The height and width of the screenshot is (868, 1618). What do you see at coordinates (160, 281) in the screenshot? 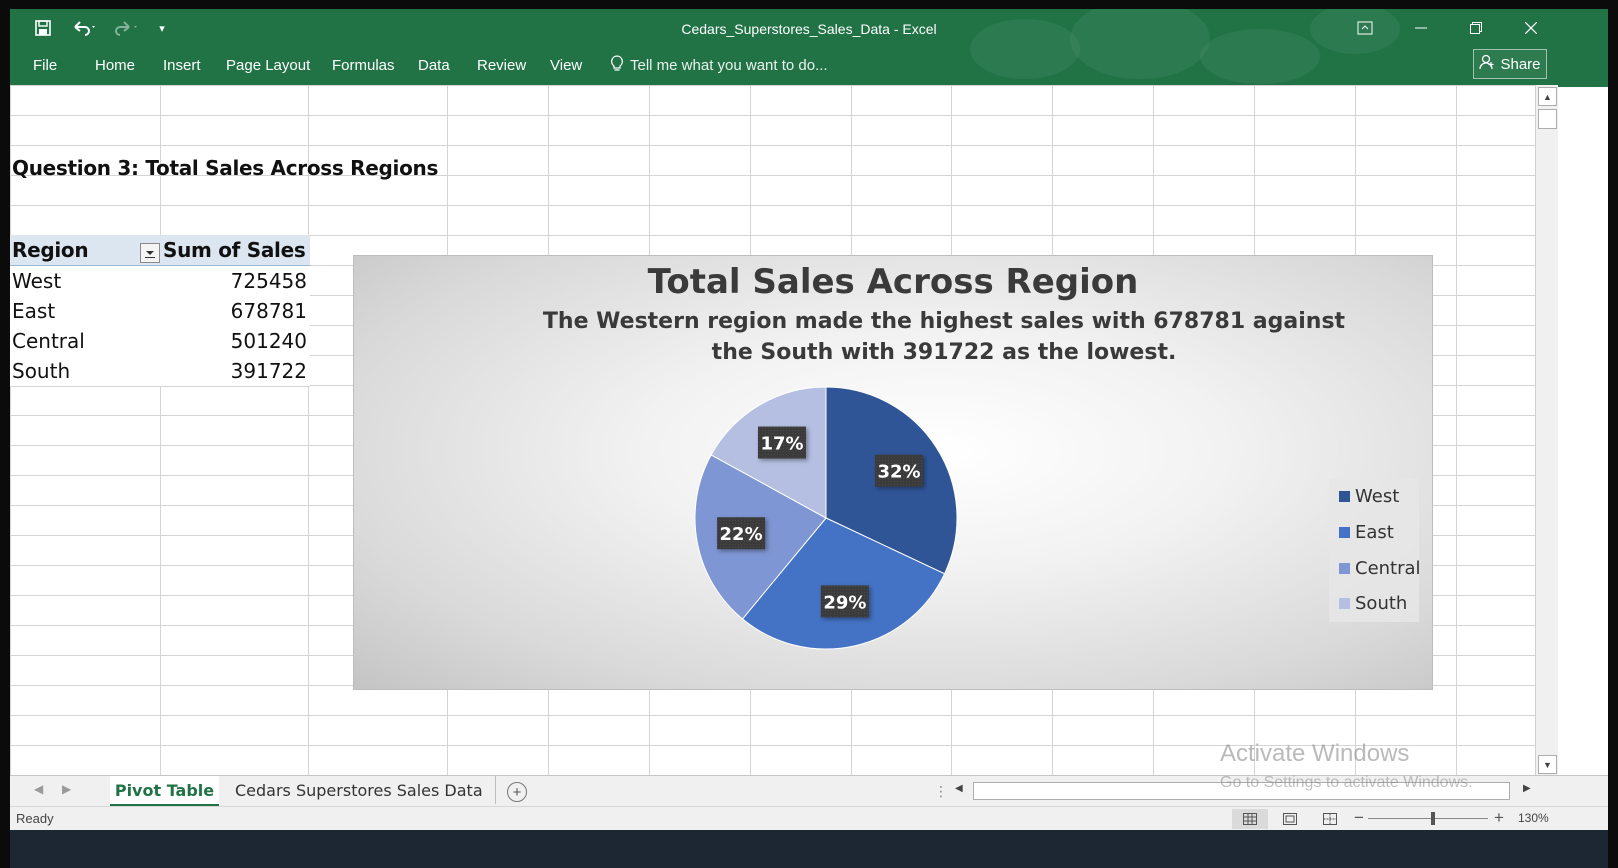
I see `pivot-row: West 725458` at bounding box center [160, 281].